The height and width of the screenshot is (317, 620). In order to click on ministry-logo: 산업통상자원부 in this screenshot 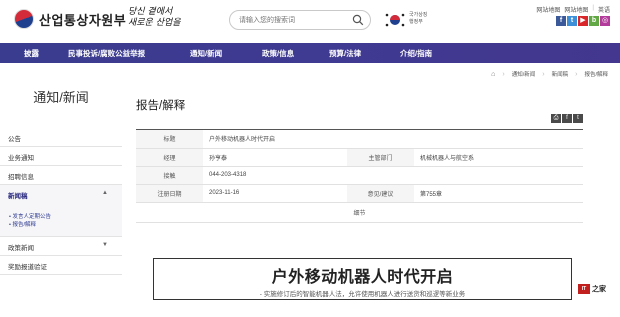, I will do `click(70, 19)`.